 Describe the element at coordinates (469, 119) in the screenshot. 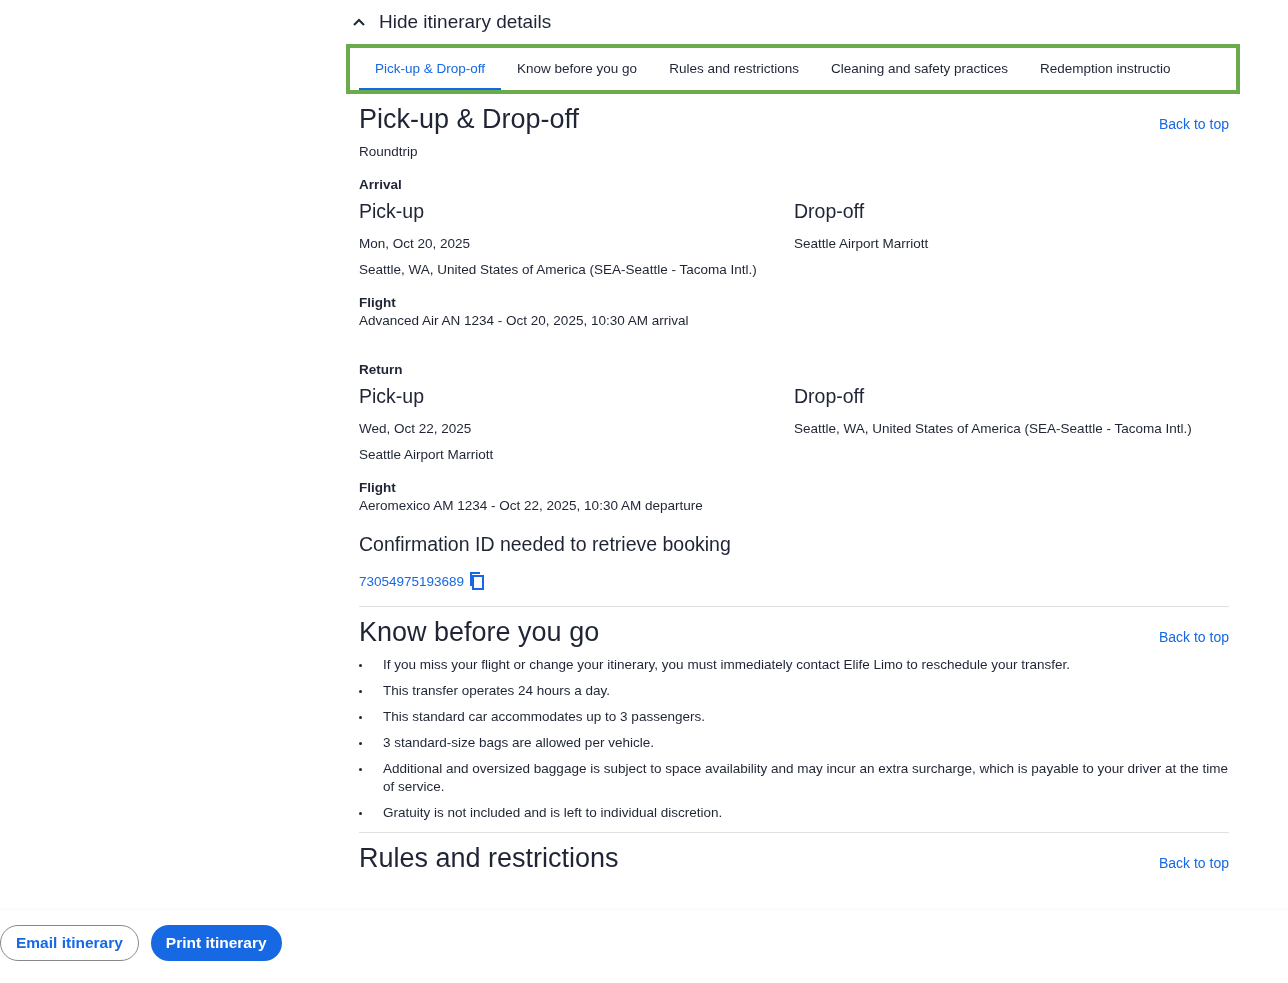

I see `section-title: Pick-up & Drop-off` at that location.